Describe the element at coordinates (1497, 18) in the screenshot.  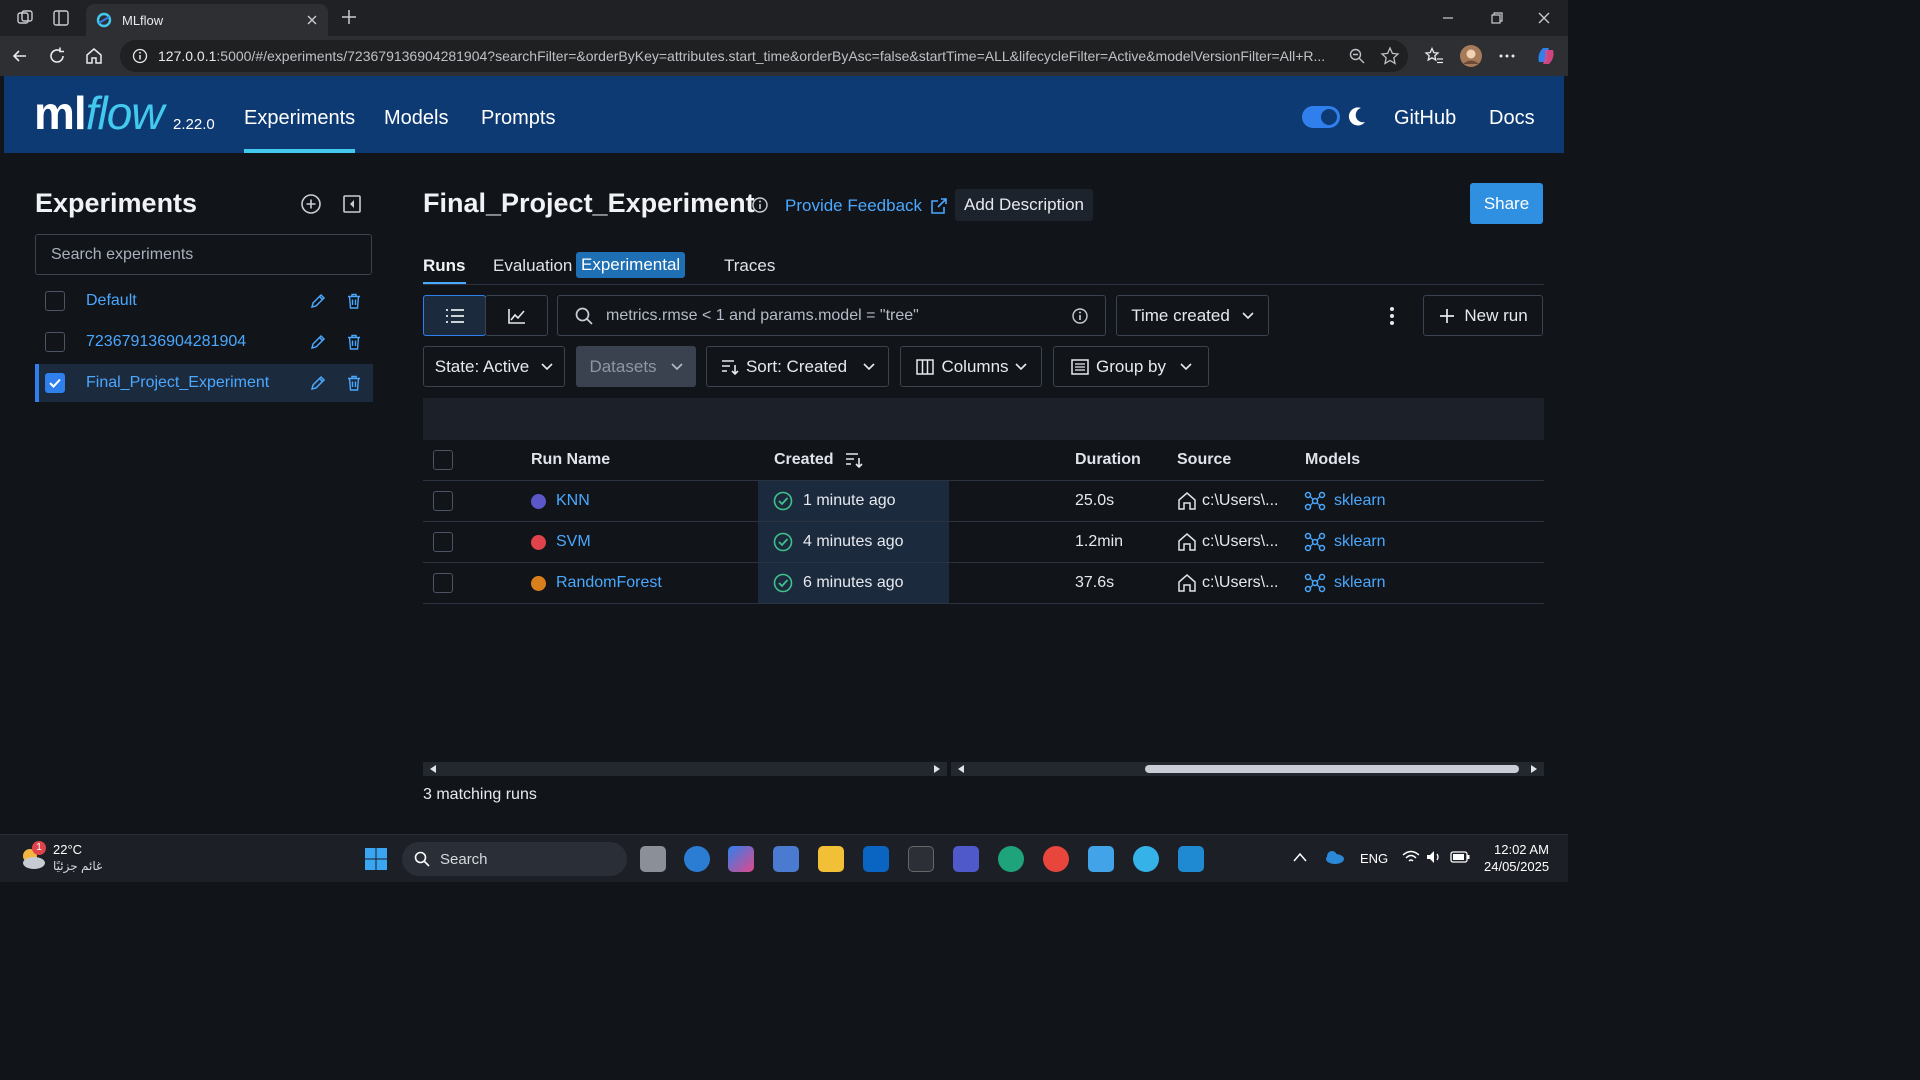
I see `restore-icon` at that location.